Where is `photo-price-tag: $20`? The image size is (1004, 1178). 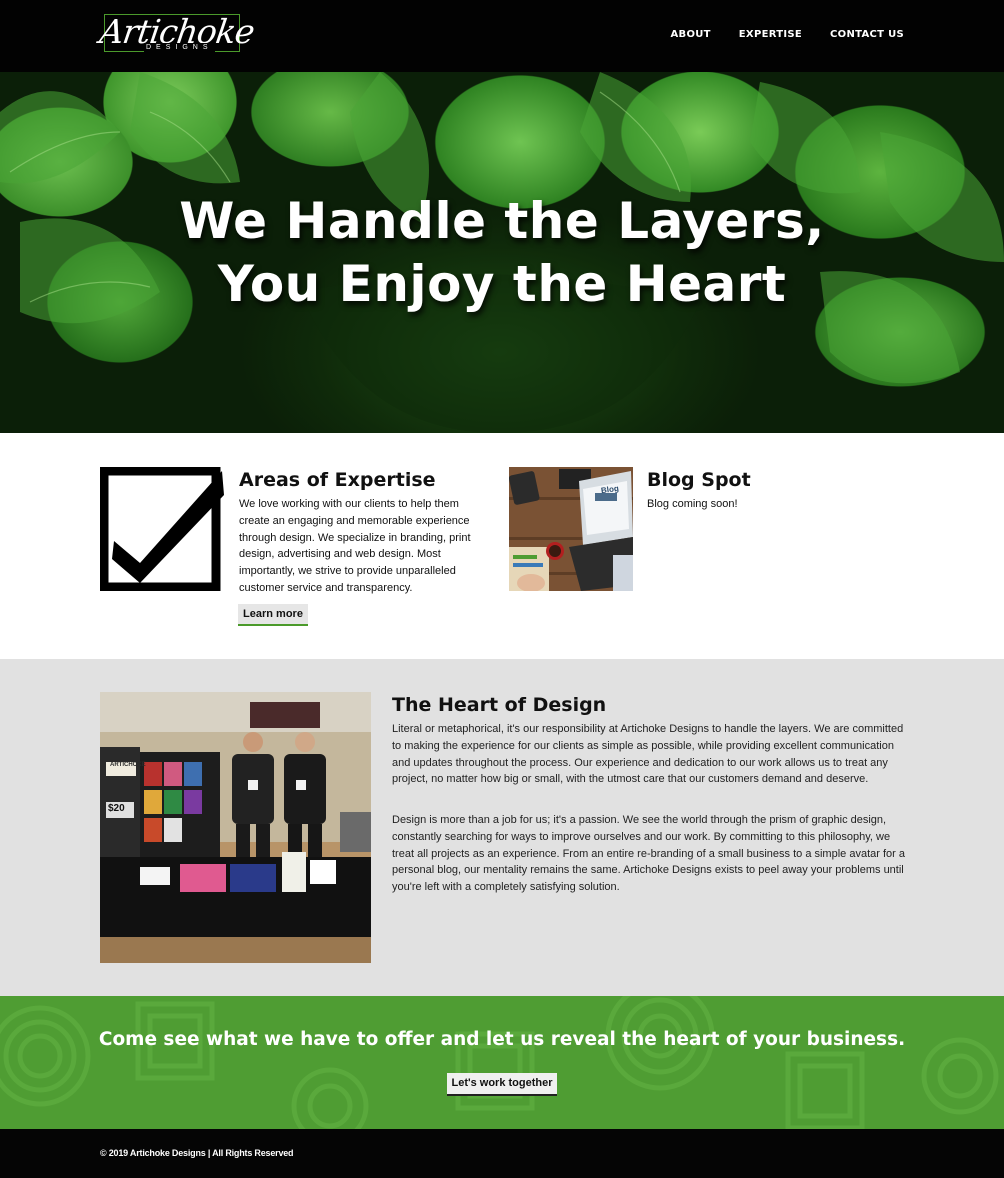 photo-price-tag: $20 is located at coordinates (116, 808).